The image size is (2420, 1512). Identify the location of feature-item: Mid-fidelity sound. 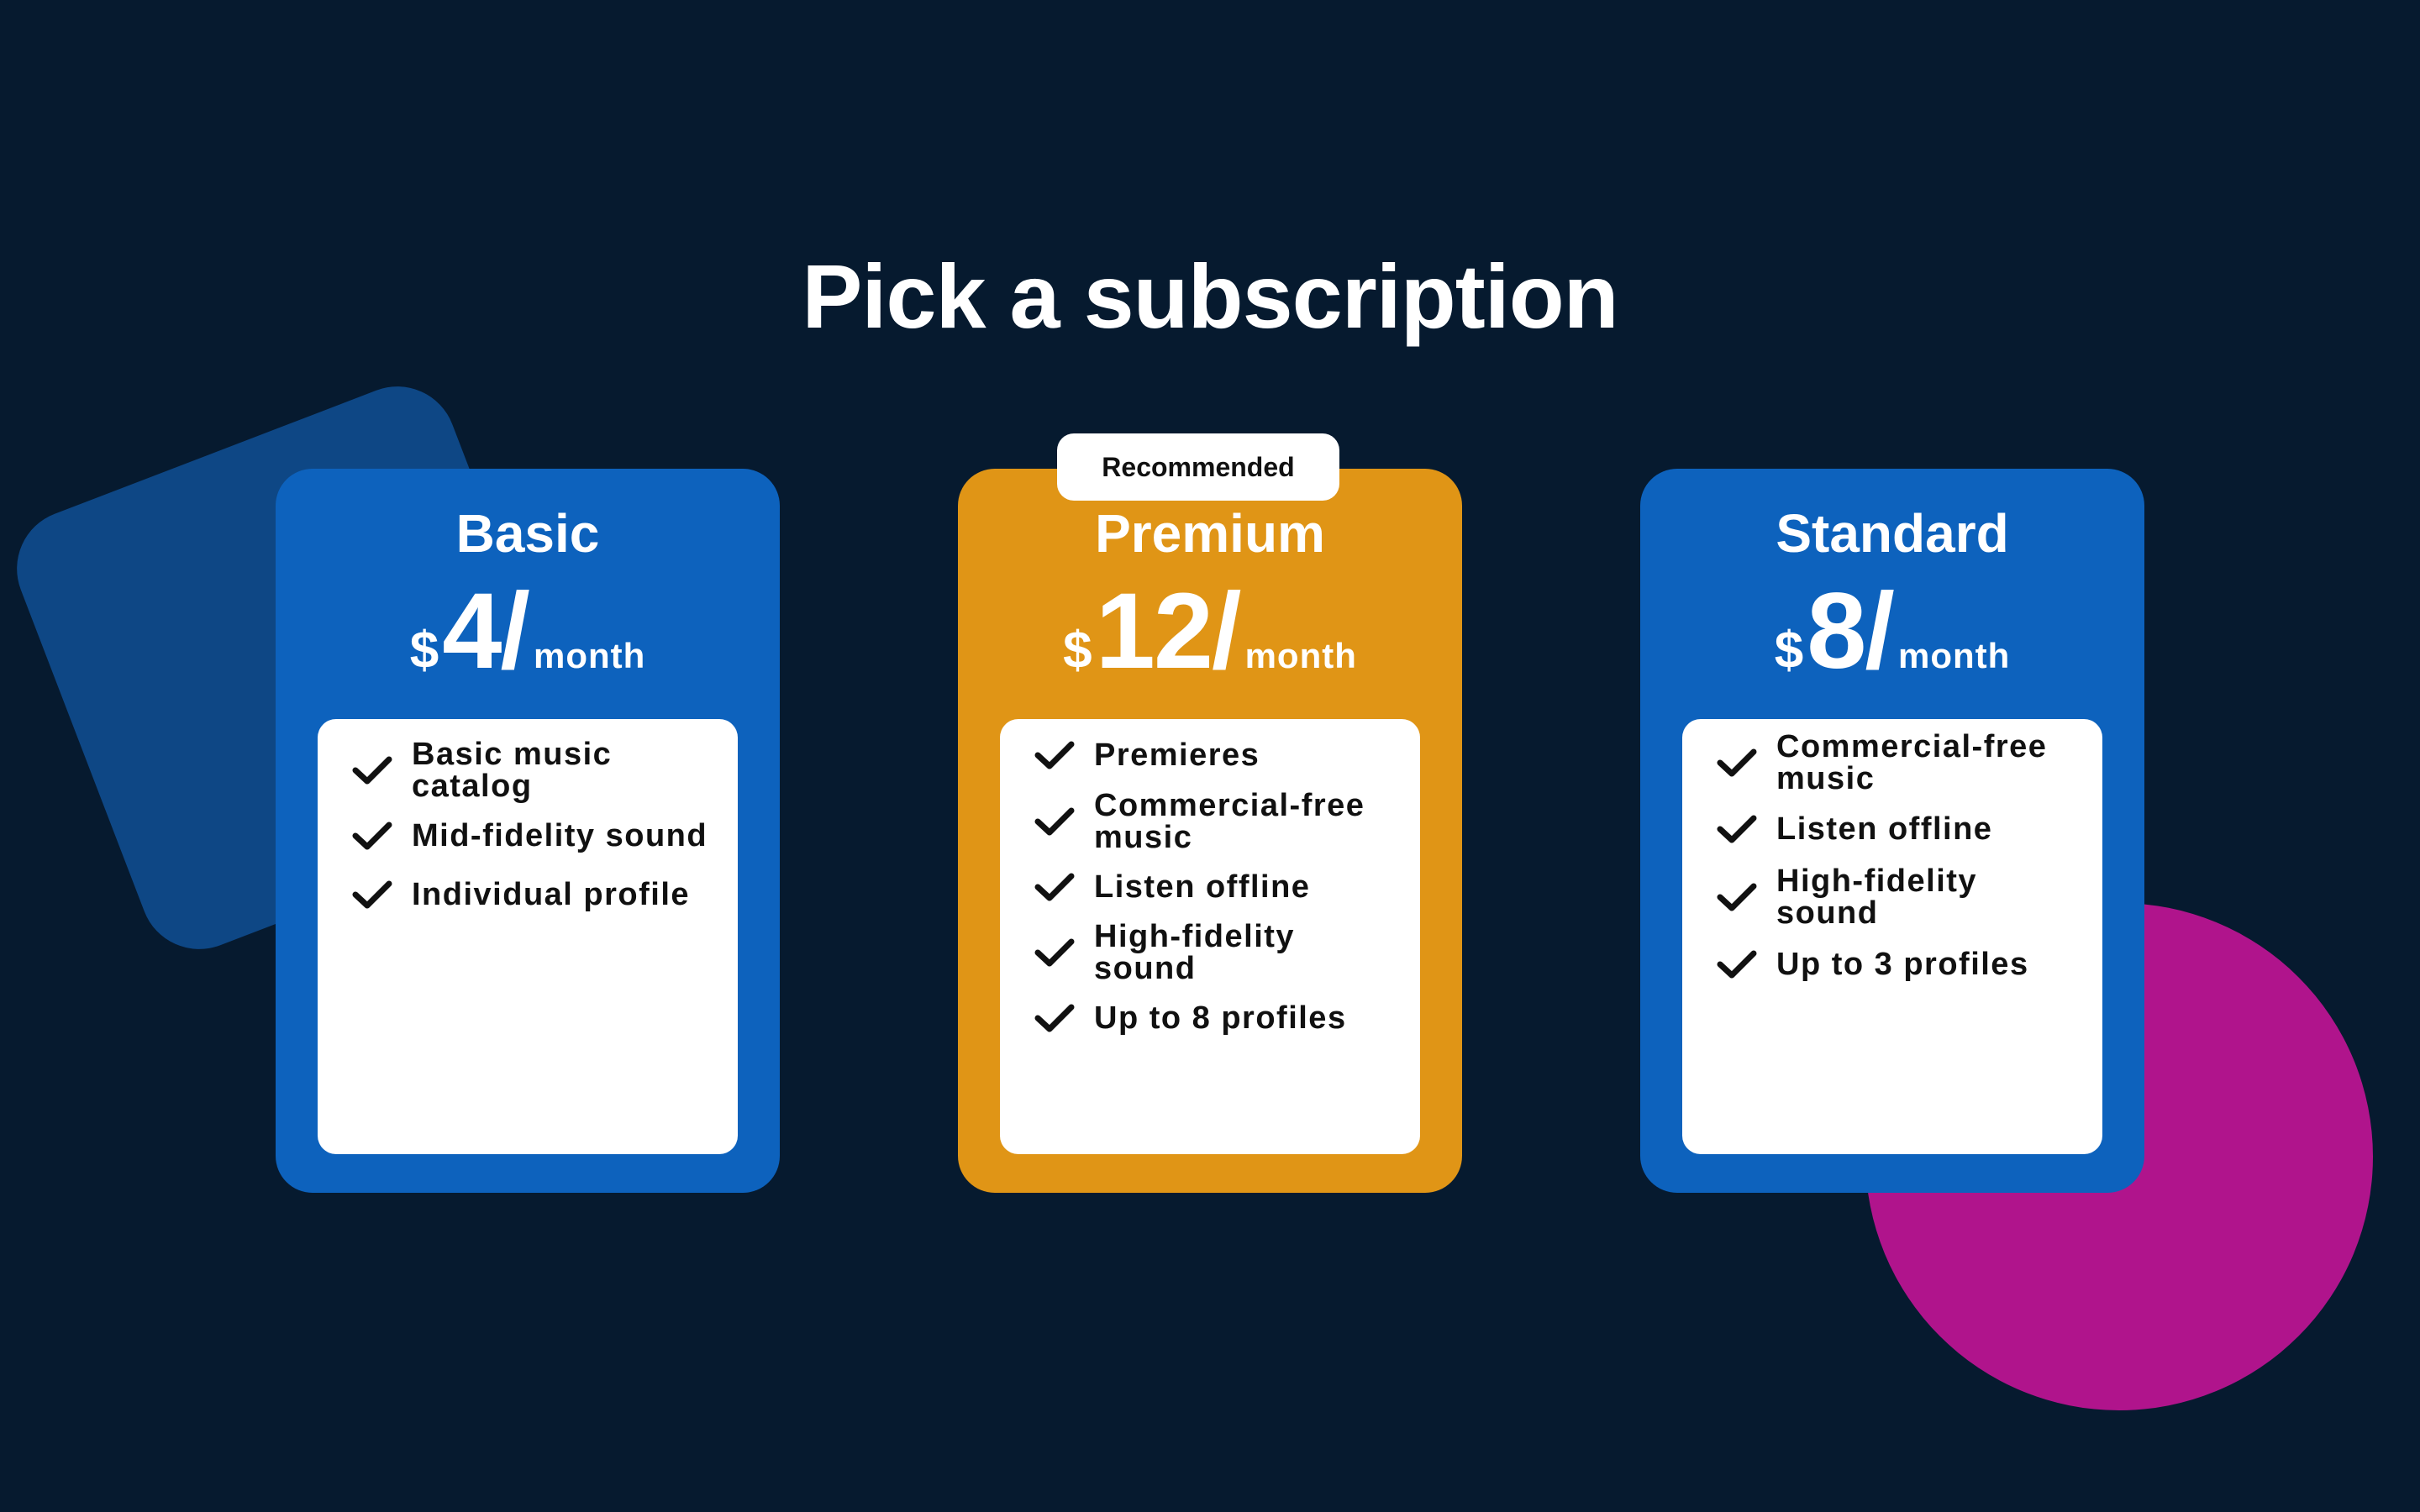
(536, 836).